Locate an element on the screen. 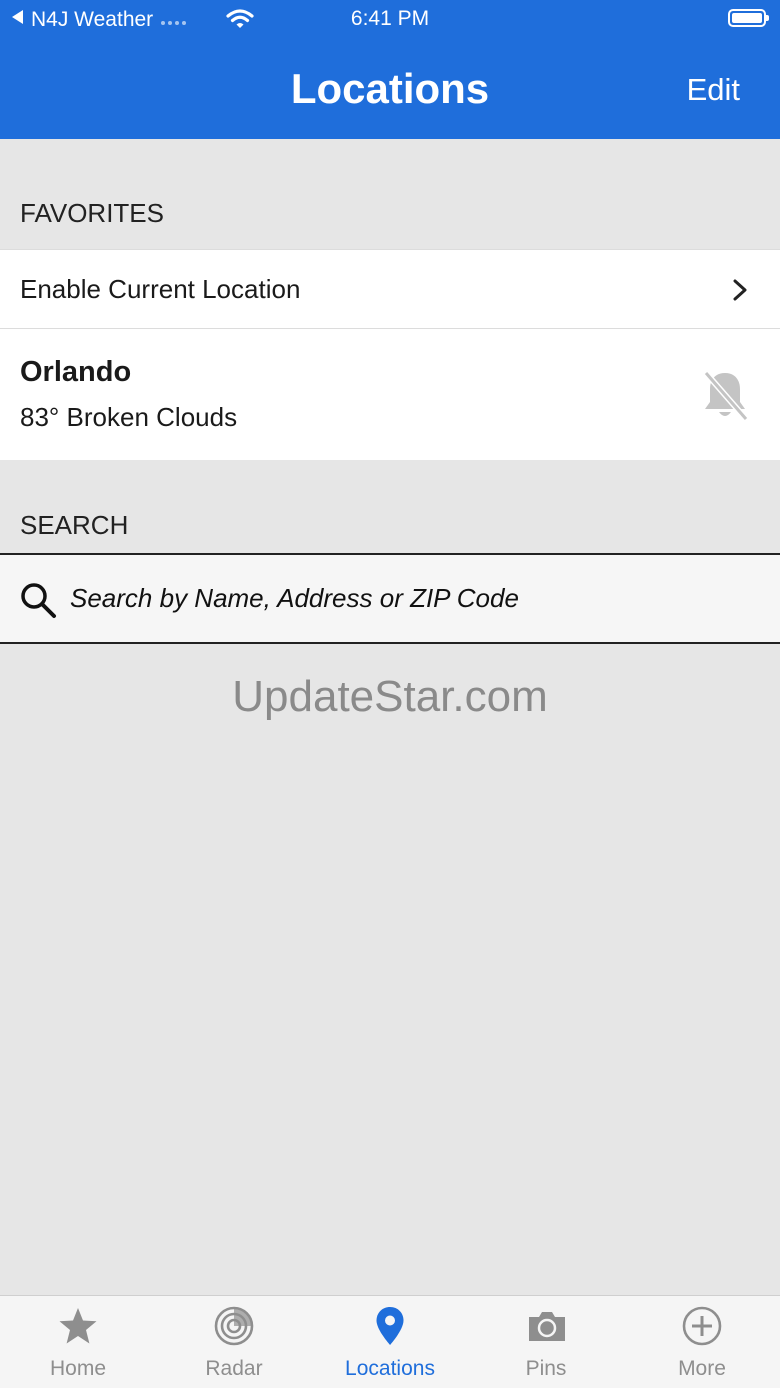 The height and width of the screenshot is (1388, 780). enable-current-location-row: Enable Current Location is located at coordinates (390, 288).